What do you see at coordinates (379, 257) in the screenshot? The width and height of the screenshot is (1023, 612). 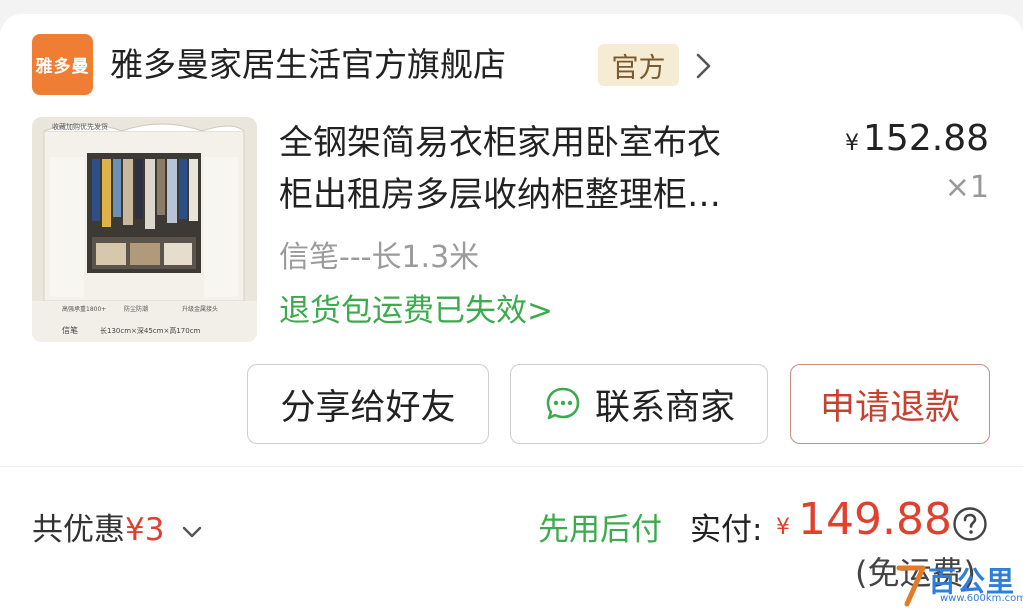 I see `product-spec: 信笔---长1.3米` at bounding box center [379, 257].